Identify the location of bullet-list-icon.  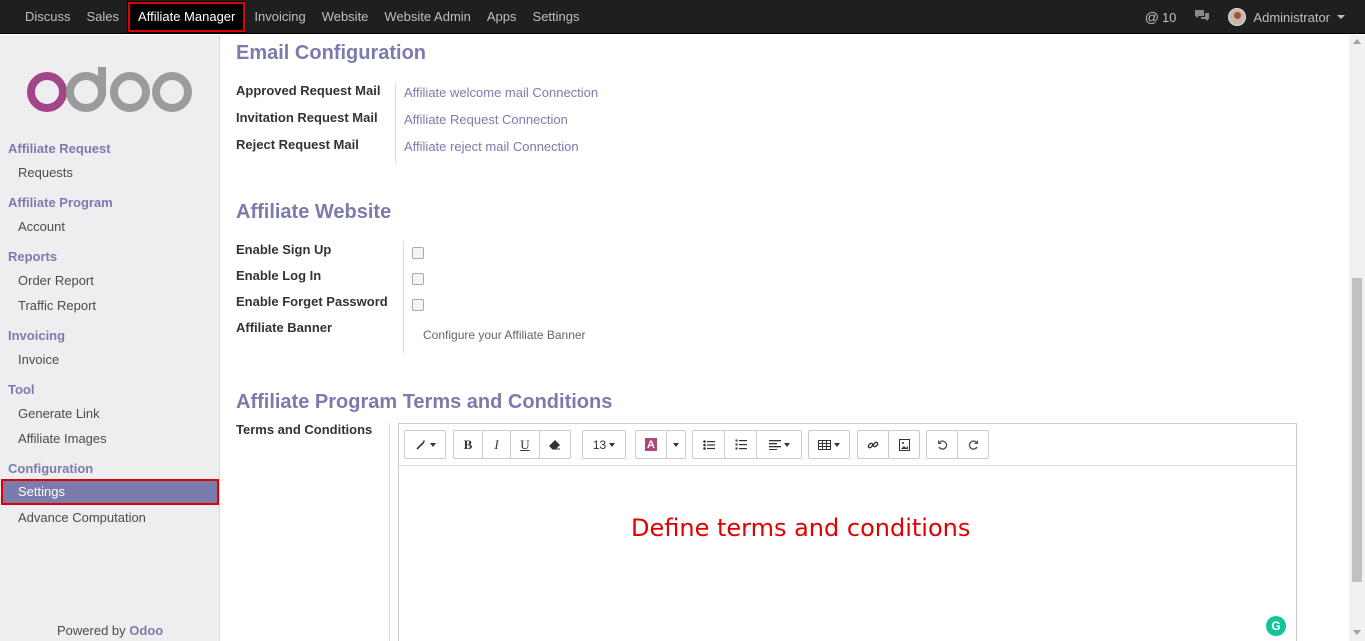
(708, 444).